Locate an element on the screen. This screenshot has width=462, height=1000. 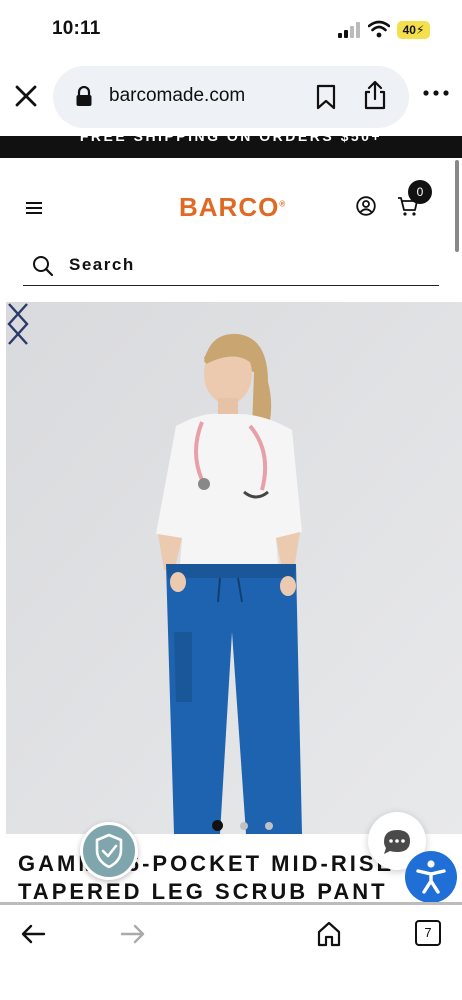
more-options-icon is located at coordinates (436, 93).